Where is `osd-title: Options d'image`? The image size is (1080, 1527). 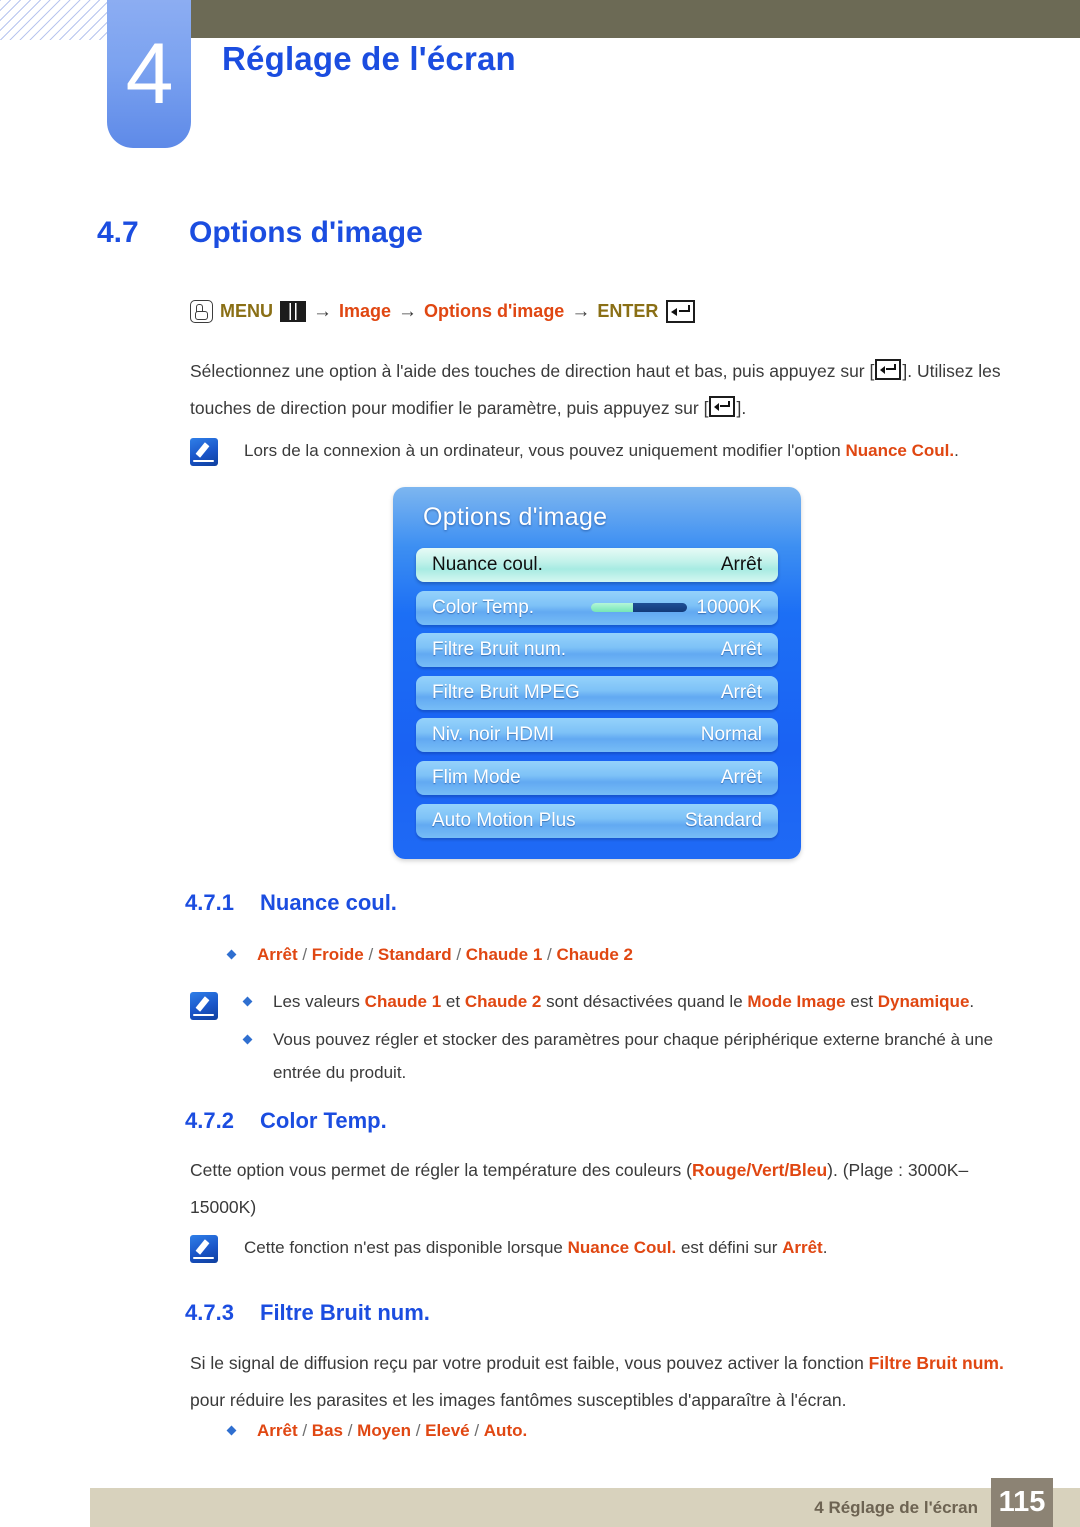
osd-title: Options d'image is located at coordinates (515, 517).